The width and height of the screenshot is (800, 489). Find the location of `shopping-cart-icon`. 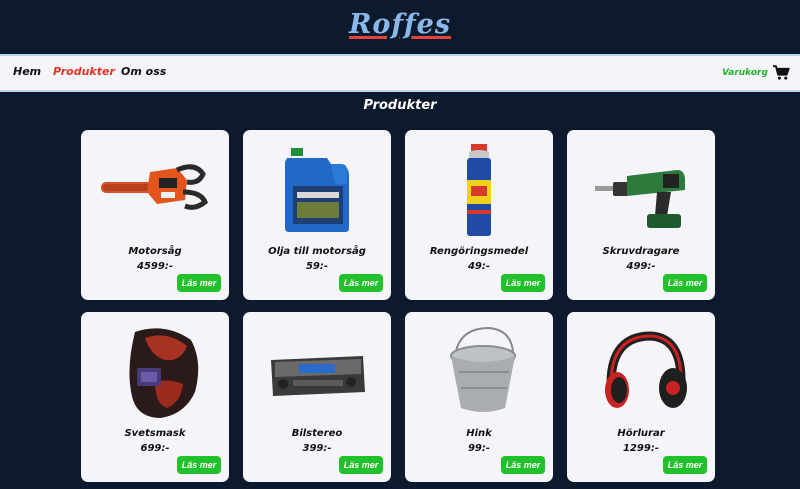

shopping-cart-icon is located at coordinates (781, 73).